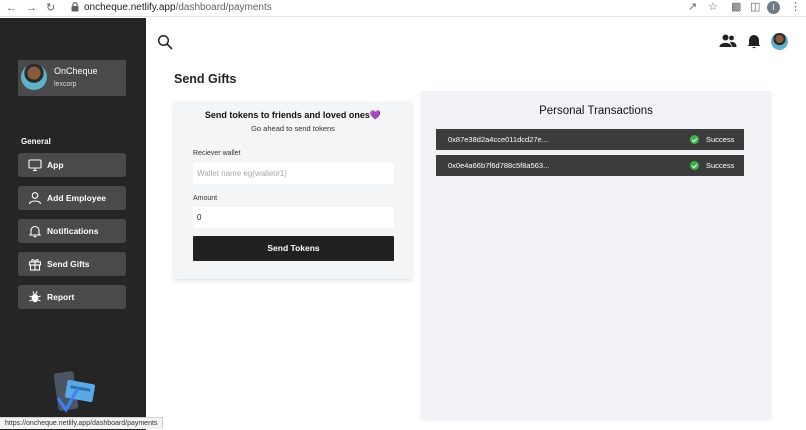  I want to click on wallet-label: Reciever wallet, so click(217, 153).